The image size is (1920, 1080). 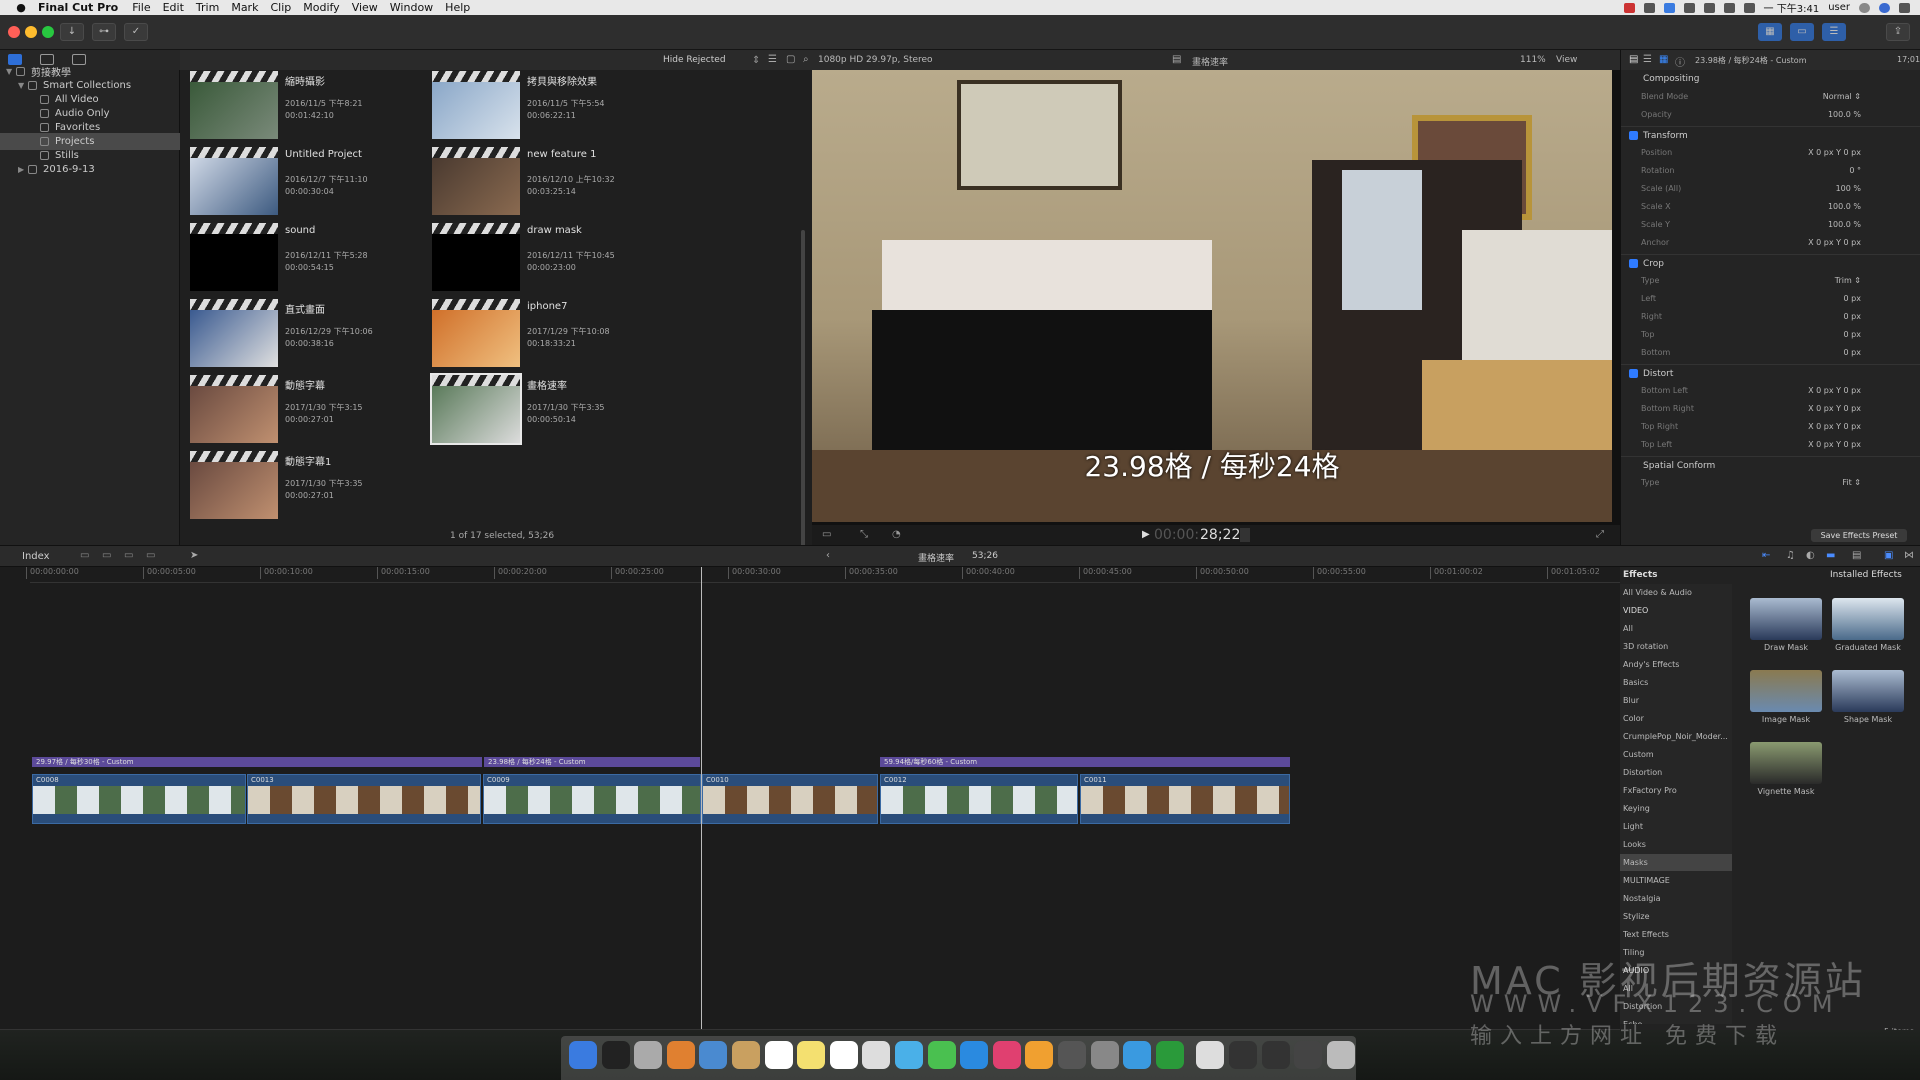 I want to click on video-inspector-icon: ▤, so click(x=1633, y=59).